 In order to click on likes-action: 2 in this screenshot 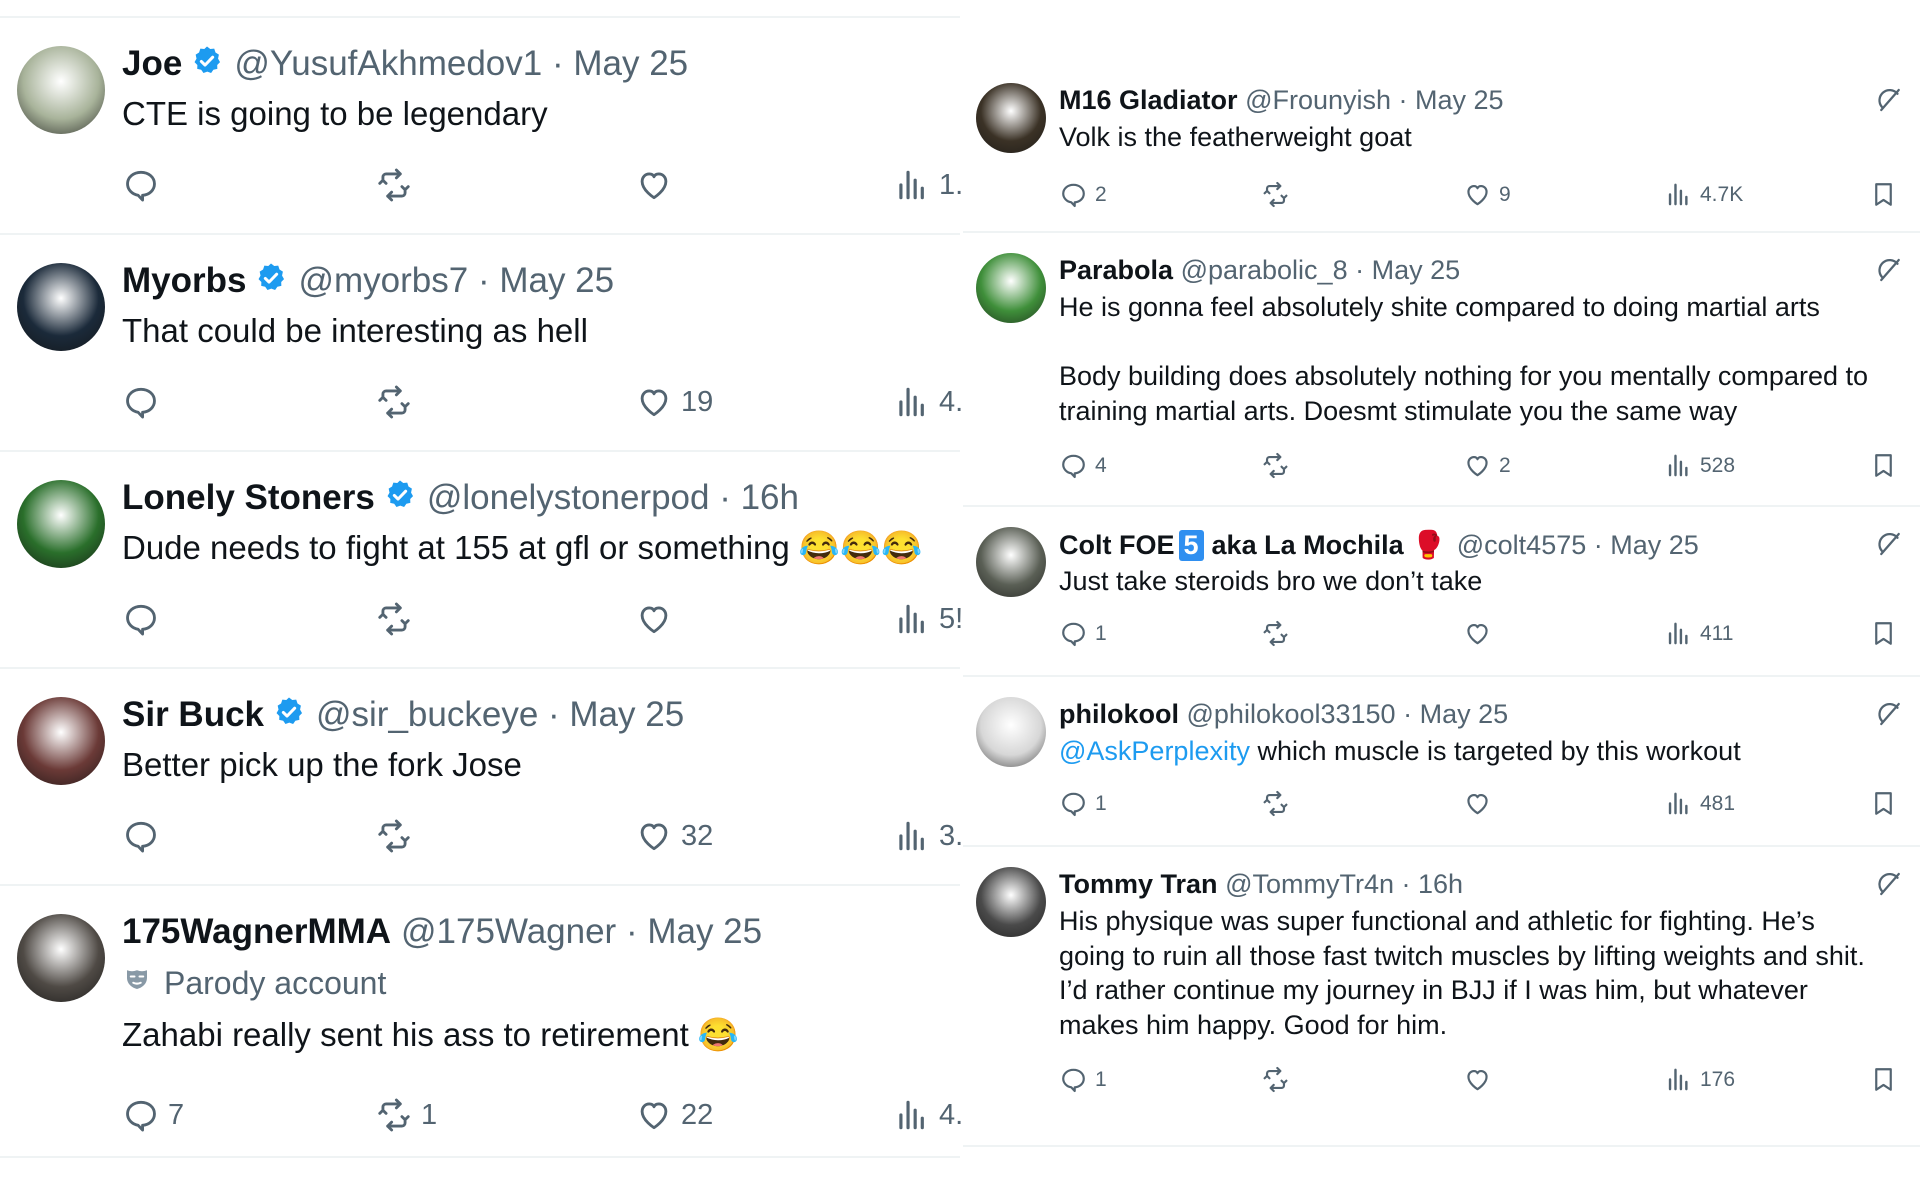, I will do `click(1487, 465)`.